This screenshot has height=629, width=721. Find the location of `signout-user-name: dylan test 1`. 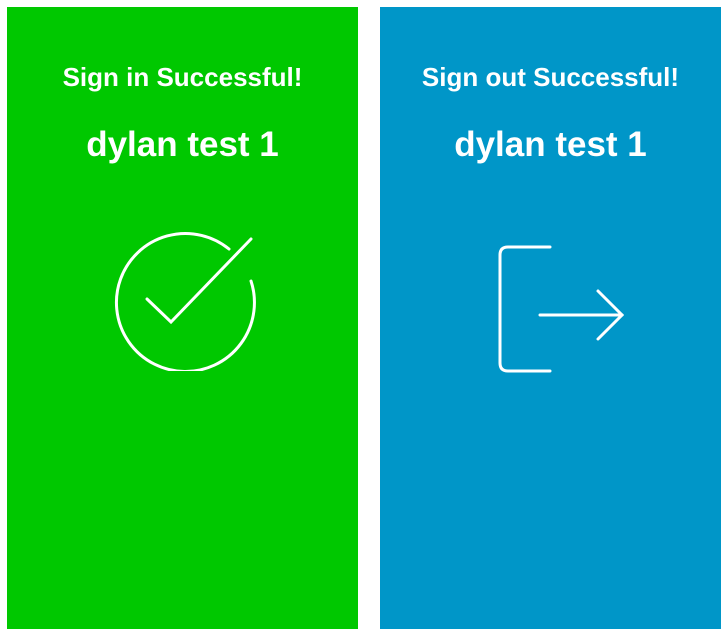

signout-user-name: dylan test 1 is located at coordinates (550, 144).